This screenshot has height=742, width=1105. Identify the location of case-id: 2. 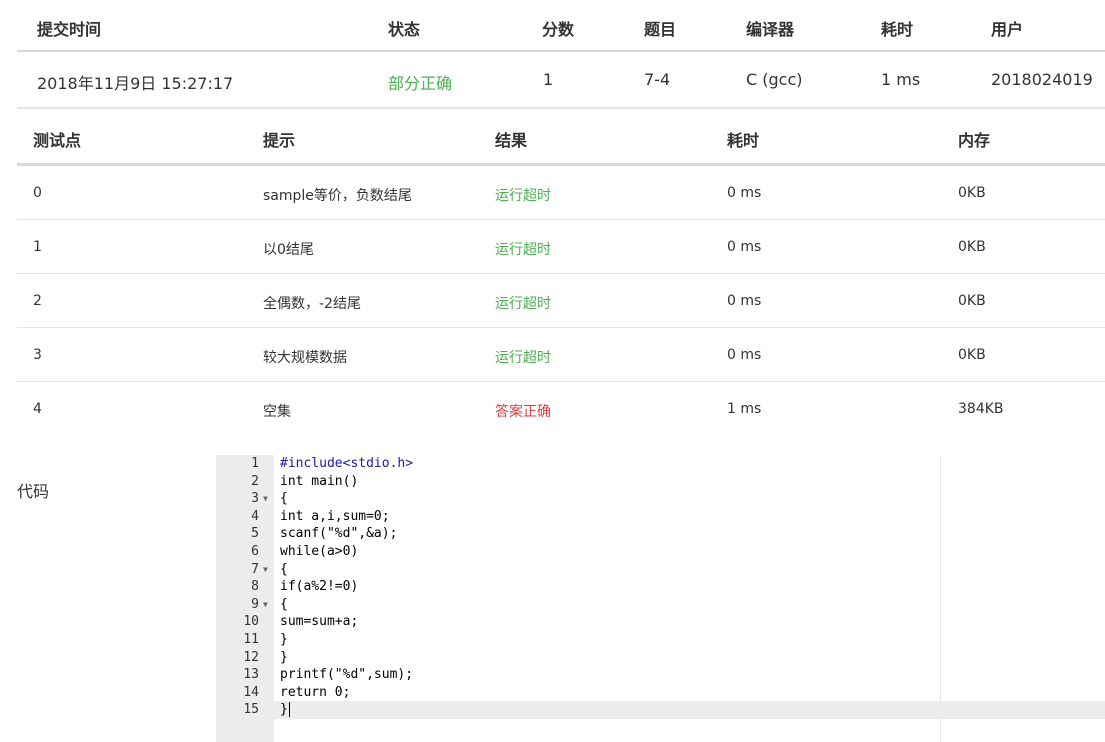
(37, 301).